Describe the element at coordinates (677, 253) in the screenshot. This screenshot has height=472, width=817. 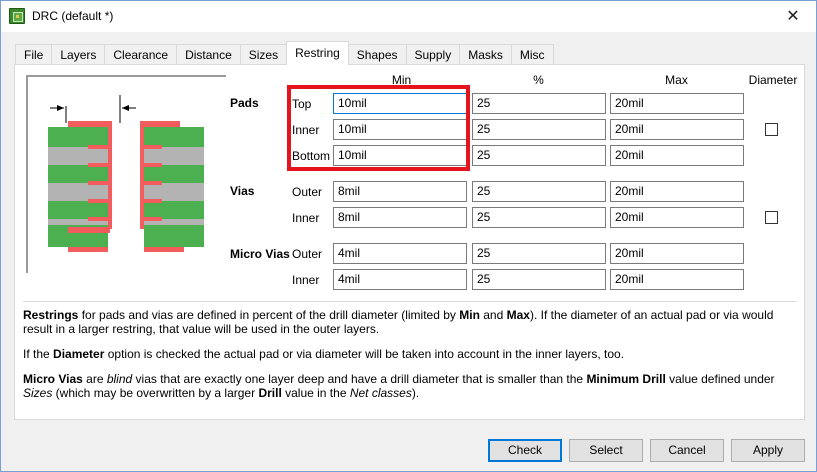
I see `micro-vias-outer-max-input: 20mil` at that location.